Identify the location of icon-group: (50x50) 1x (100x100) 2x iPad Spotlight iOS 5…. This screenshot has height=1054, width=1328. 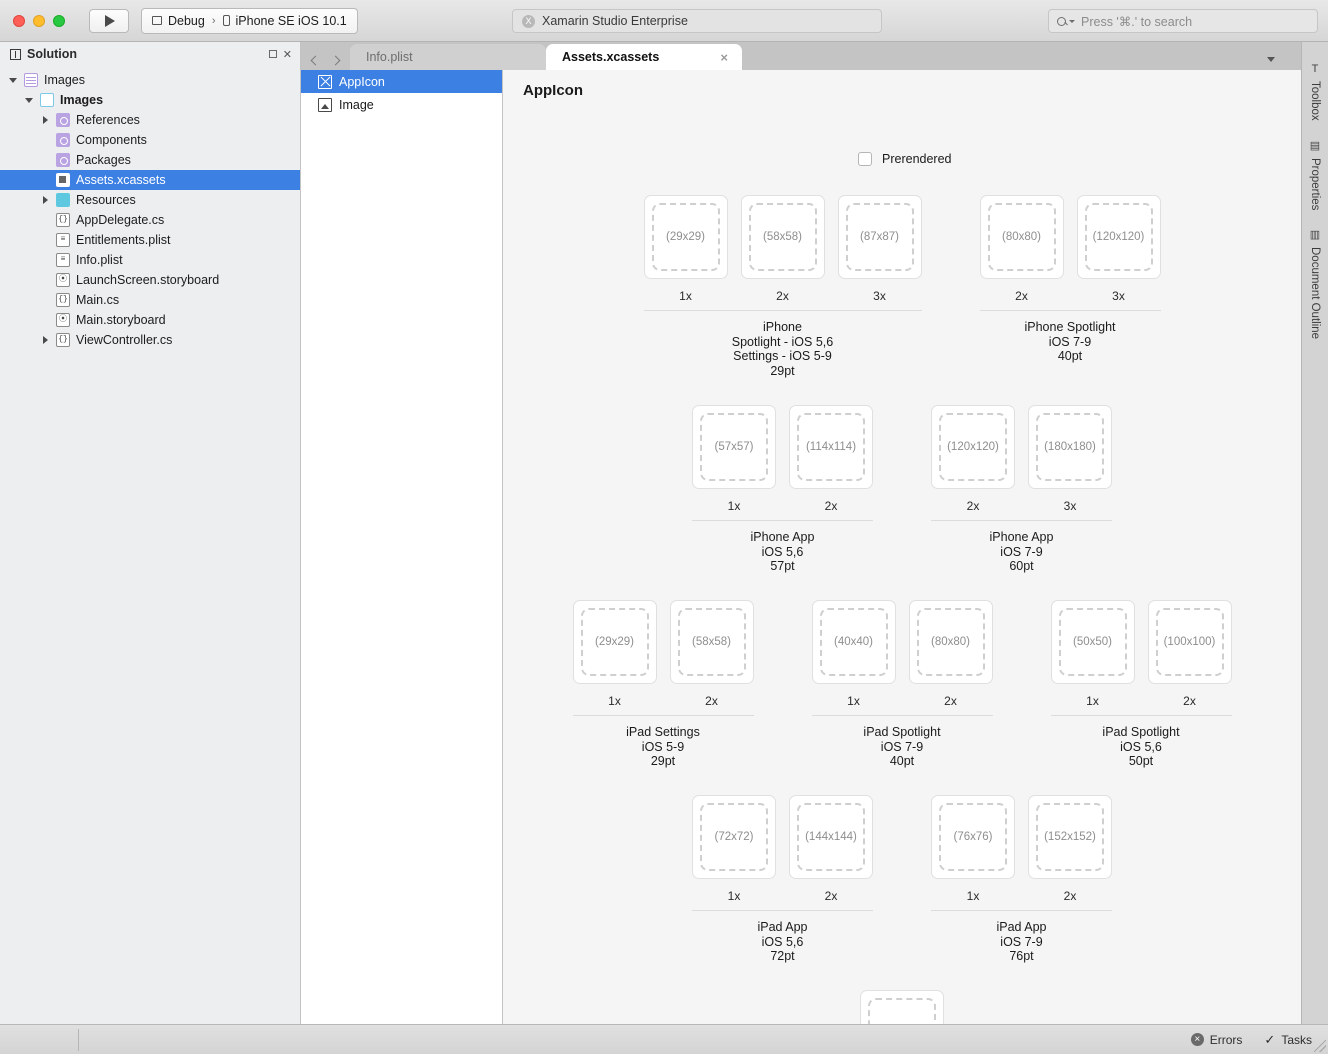
(1141, 684).